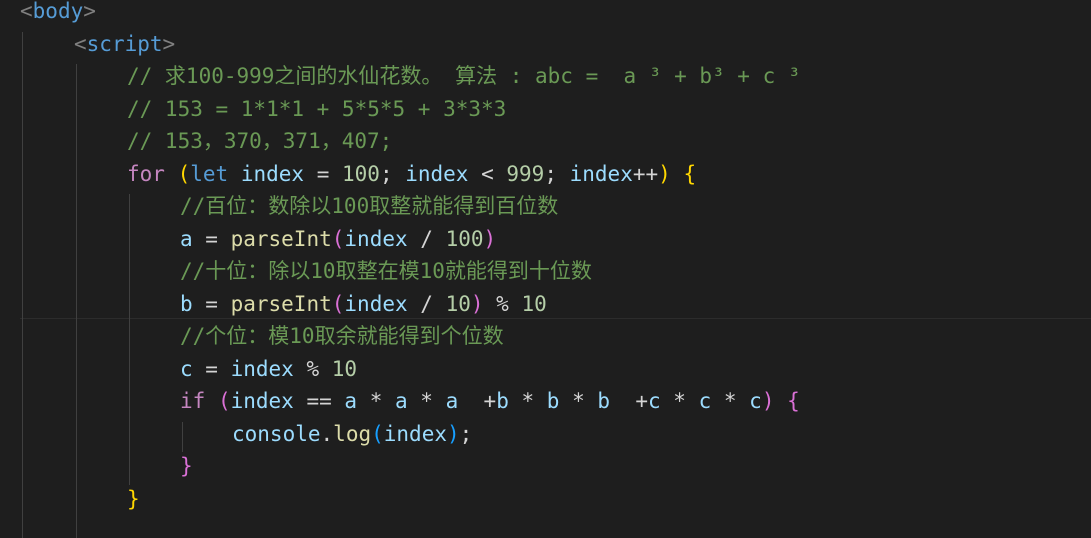 This screenshot has width=1091, height=538. What do you see at coordinates (327, 433) in the screenshot?
I see `code-token: .` at bounding box center [327, 433].